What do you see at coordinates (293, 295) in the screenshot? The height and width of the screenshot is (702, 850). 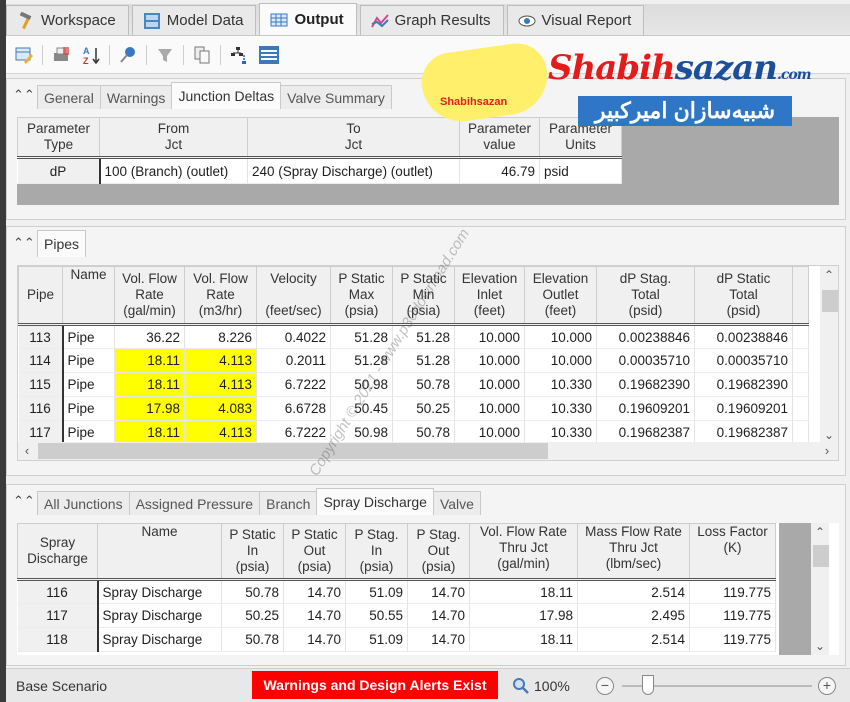 I see `col-header: Velocity (feet/sec)` at bounding box center [293, 295].